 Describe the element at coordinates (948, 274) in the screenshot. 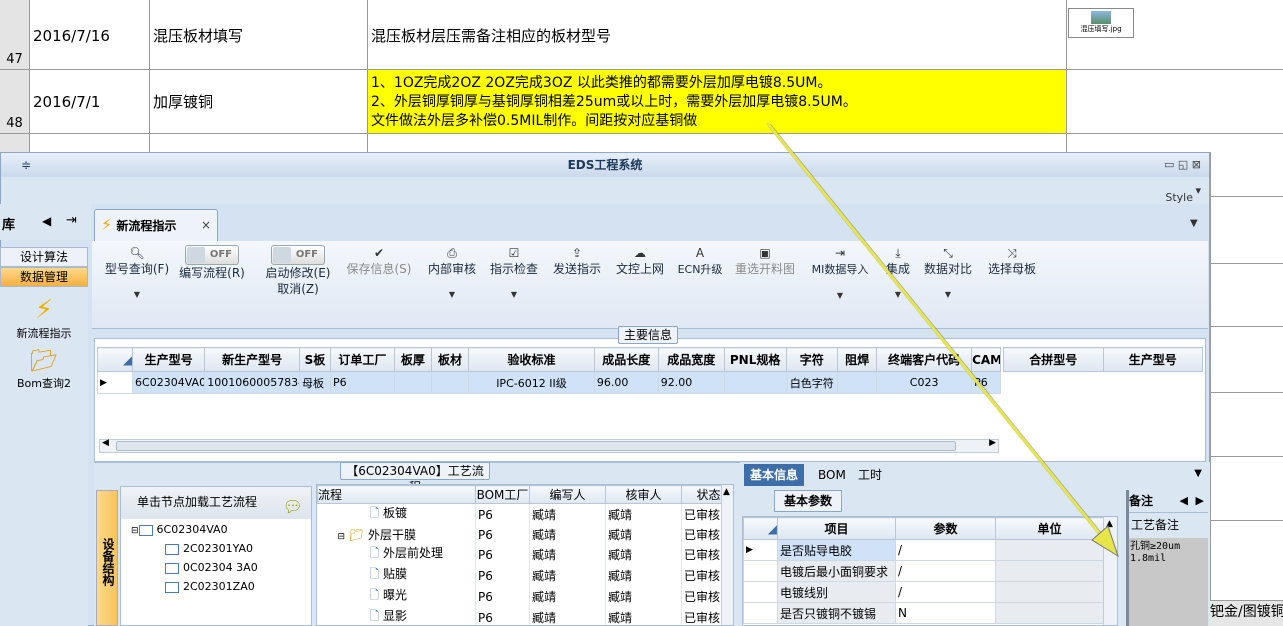

I see `data-compare-button: ⤡ 数据对比 ▼` at that location.